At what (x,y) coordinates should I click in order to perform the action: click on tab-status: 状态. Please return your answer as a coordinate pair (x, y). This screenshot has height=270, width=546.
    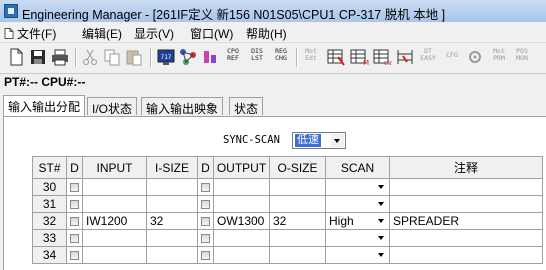
    Looking at the image, I should click on (246, 106).